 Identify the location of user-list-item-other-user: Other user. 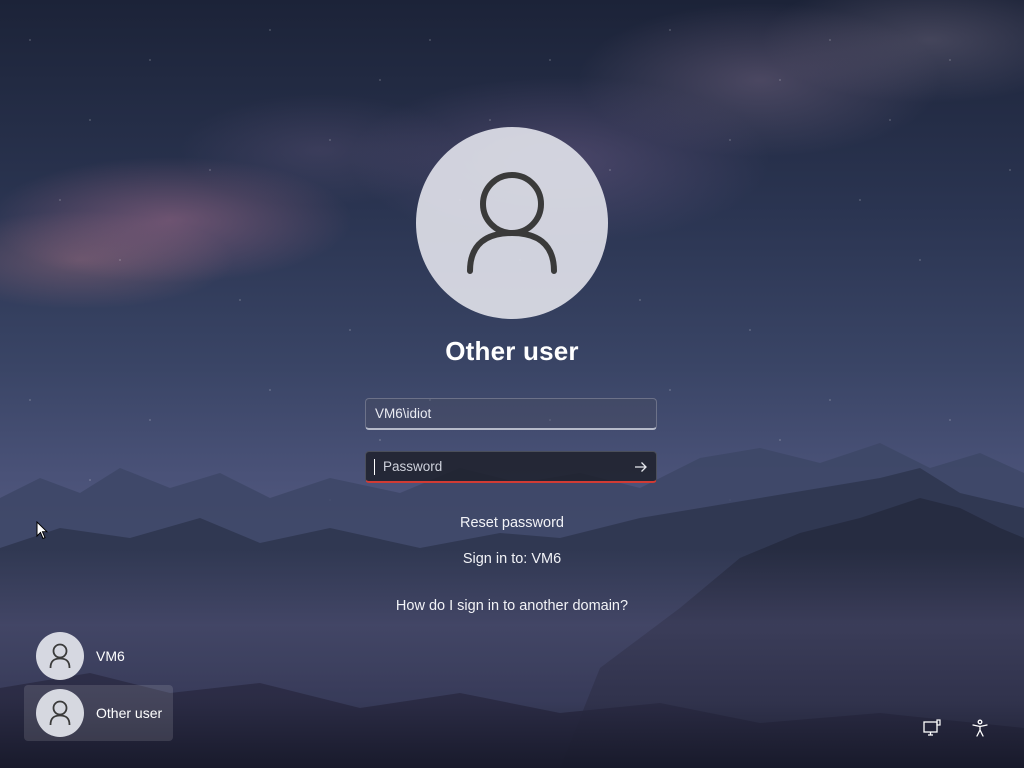
(98, 713).